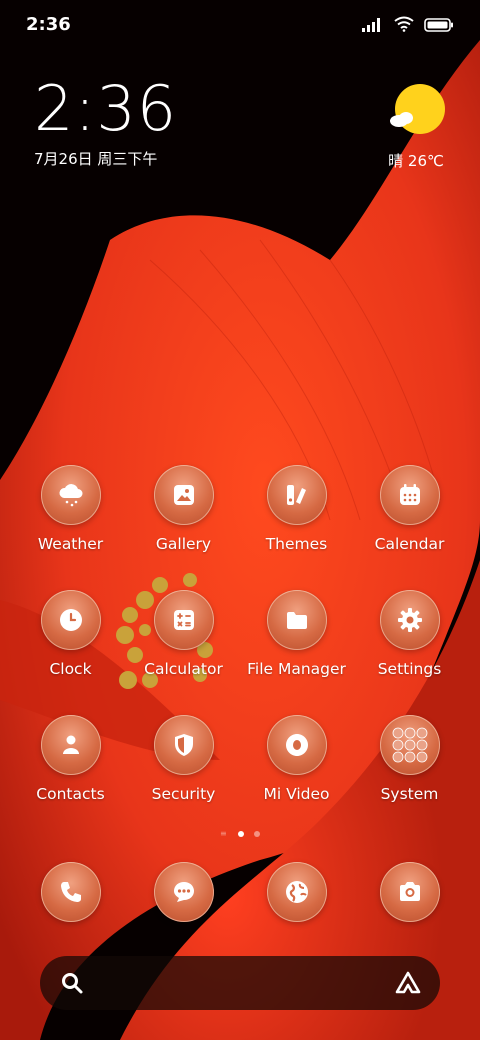  Describe the element at coordinates (409, 669) in the screenshot. I see `app-label: Settings` at that location.